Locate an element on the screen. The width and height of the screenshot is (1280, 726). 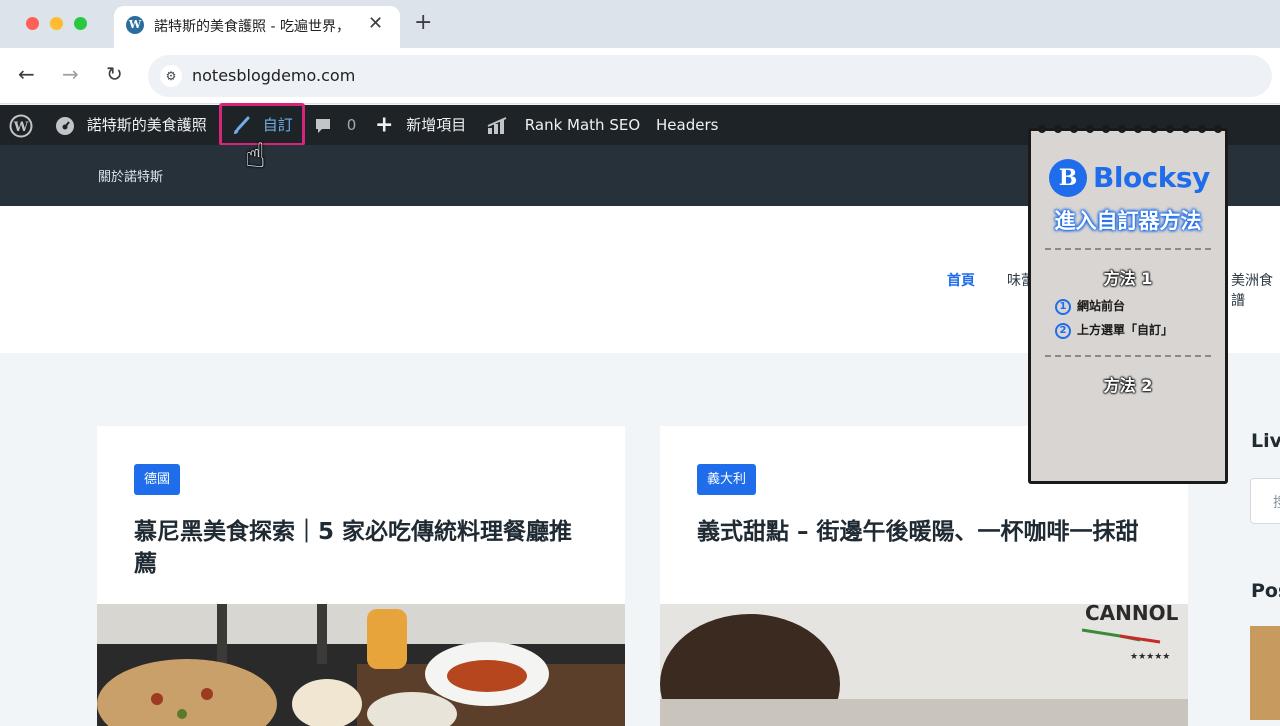
sidebar-posts-heading: Pos is located at coordinates (1265, 591).